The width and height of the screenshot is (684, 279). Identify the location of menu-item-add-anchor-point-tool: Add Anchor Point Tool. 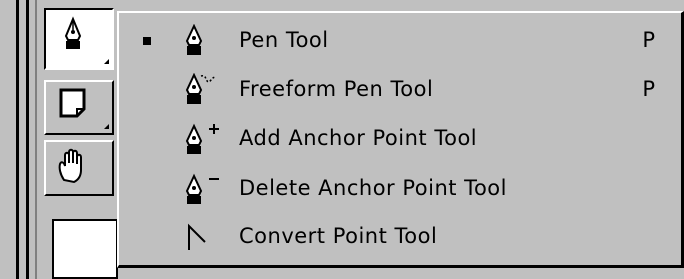
(400, 139).